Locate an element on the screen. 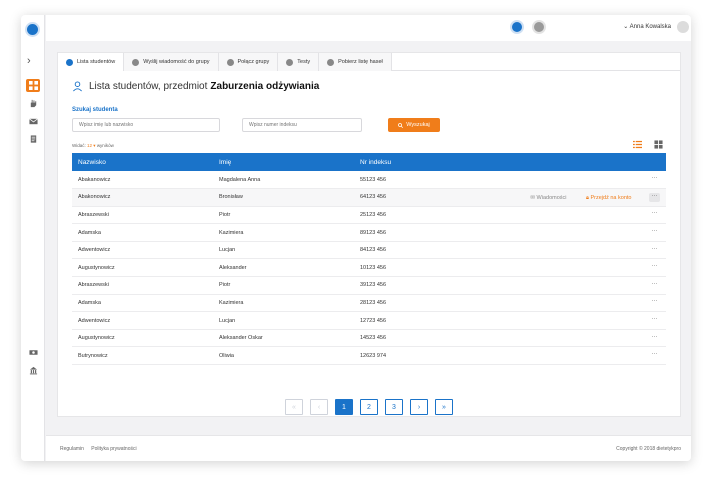 The height and width of the screenshot is (480, 710). user-menu: ⌄ Anna Kowalska is located at coordinates (647, 26).